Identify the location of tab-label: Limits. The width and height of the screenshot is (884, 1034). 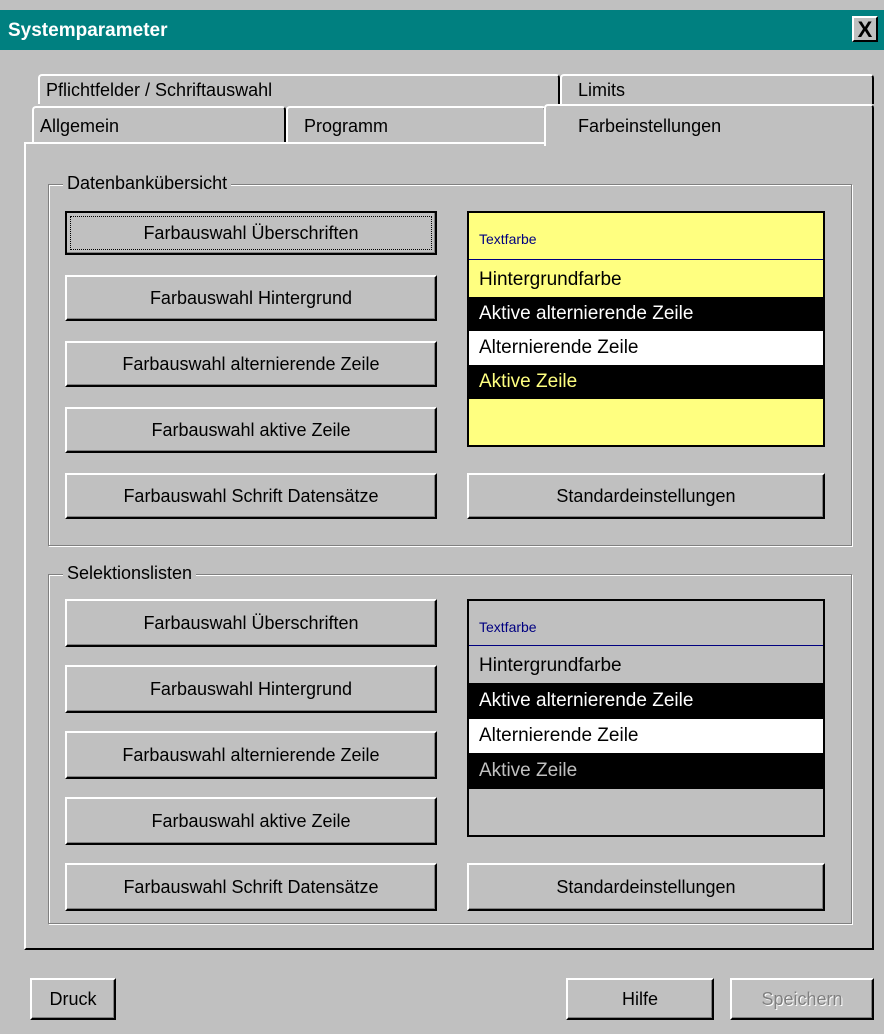
(602, 90).